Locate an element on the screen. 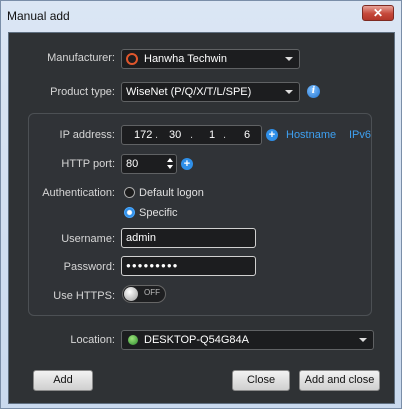 This screenshot has height=409, width=402. ip-octet-4: 6 is located at coordinates (247, 135).